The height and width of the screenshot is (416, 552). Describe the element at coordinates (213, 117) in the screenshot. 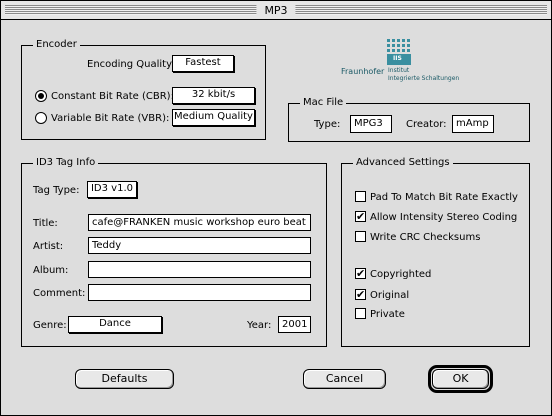

I see `vbr-quality-popup: Medium Quality` at that location.